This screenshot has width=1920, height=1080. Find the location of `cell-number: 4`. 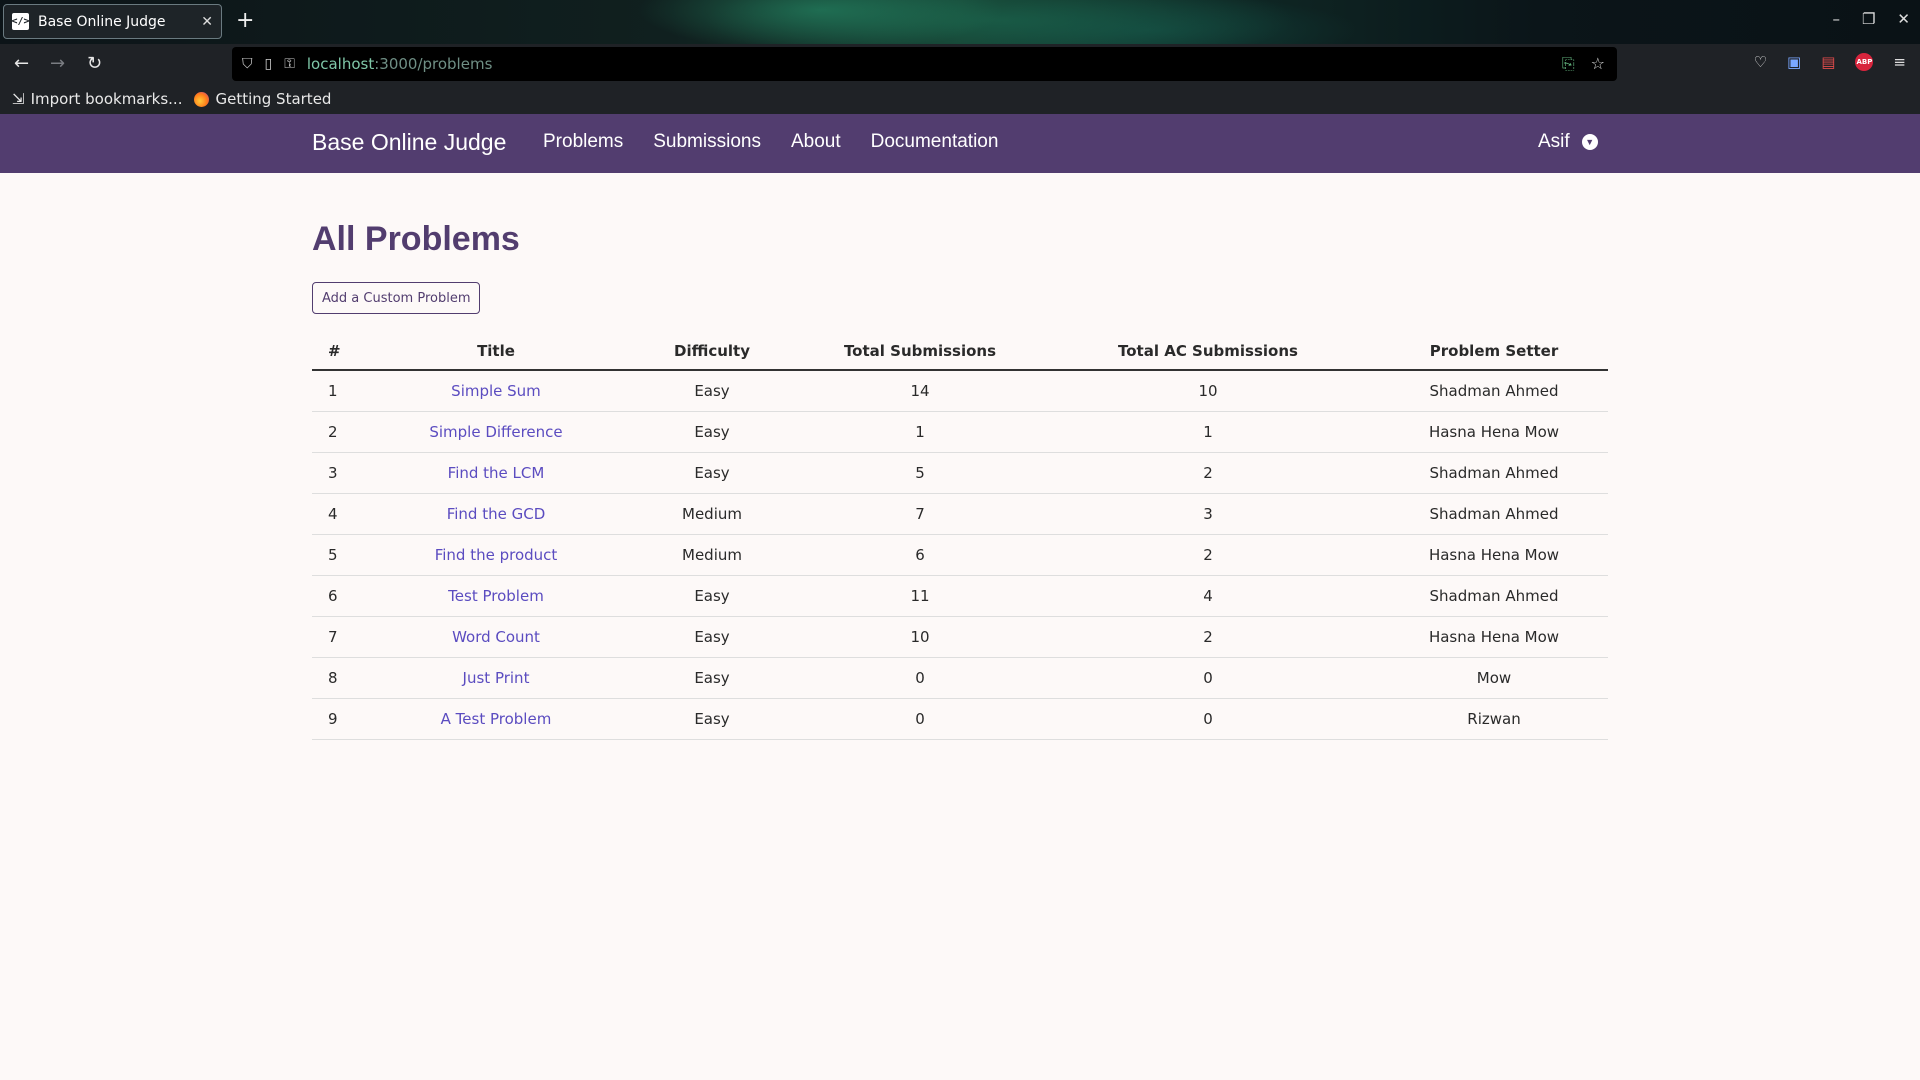

cell-number: 4 is located at coordinates (342, 514).